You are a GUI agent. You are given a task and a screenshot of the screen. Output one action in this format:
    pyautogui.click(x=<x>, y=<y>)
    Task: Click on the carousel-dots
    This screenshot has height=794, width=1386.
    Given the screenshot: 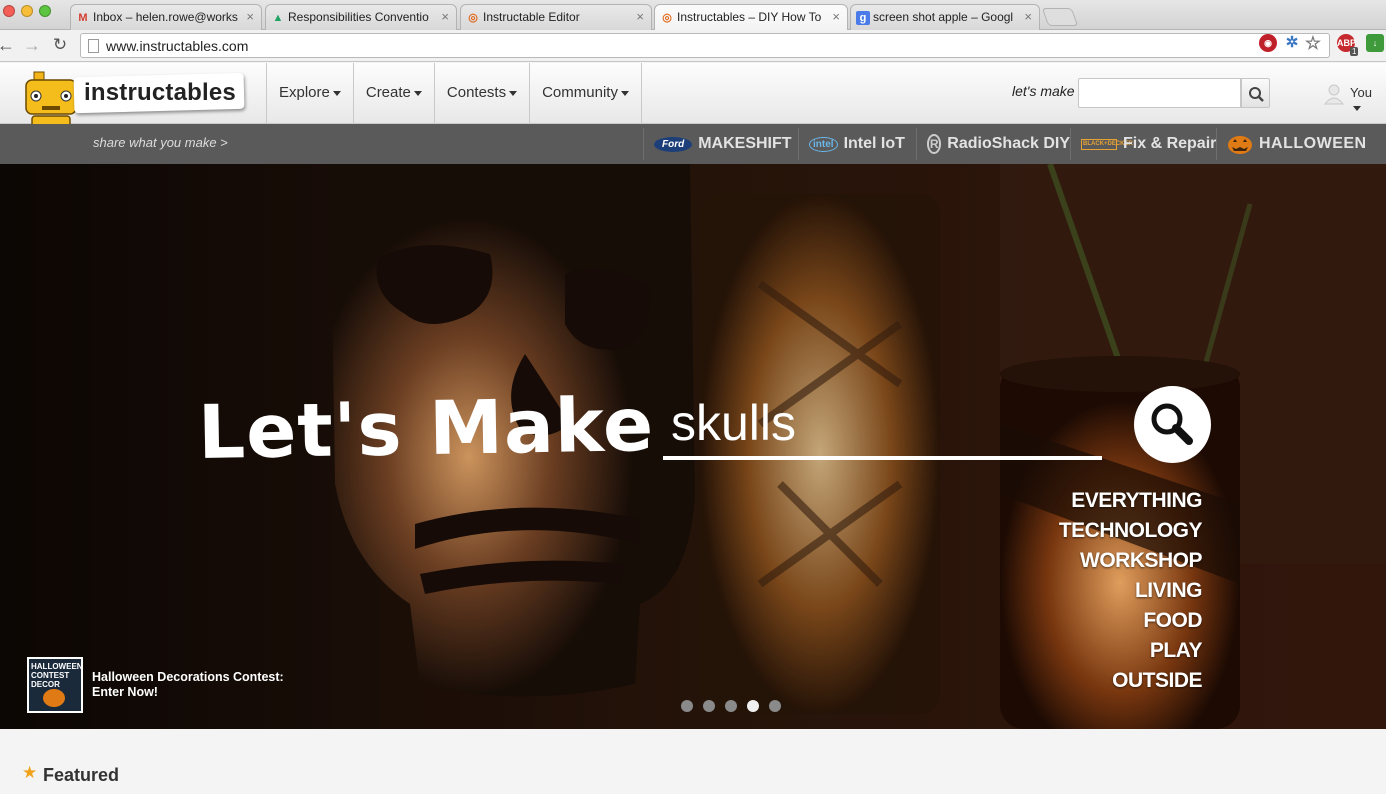 What is the action you would take?
    pyautogui.click(x=731, y=706)
    